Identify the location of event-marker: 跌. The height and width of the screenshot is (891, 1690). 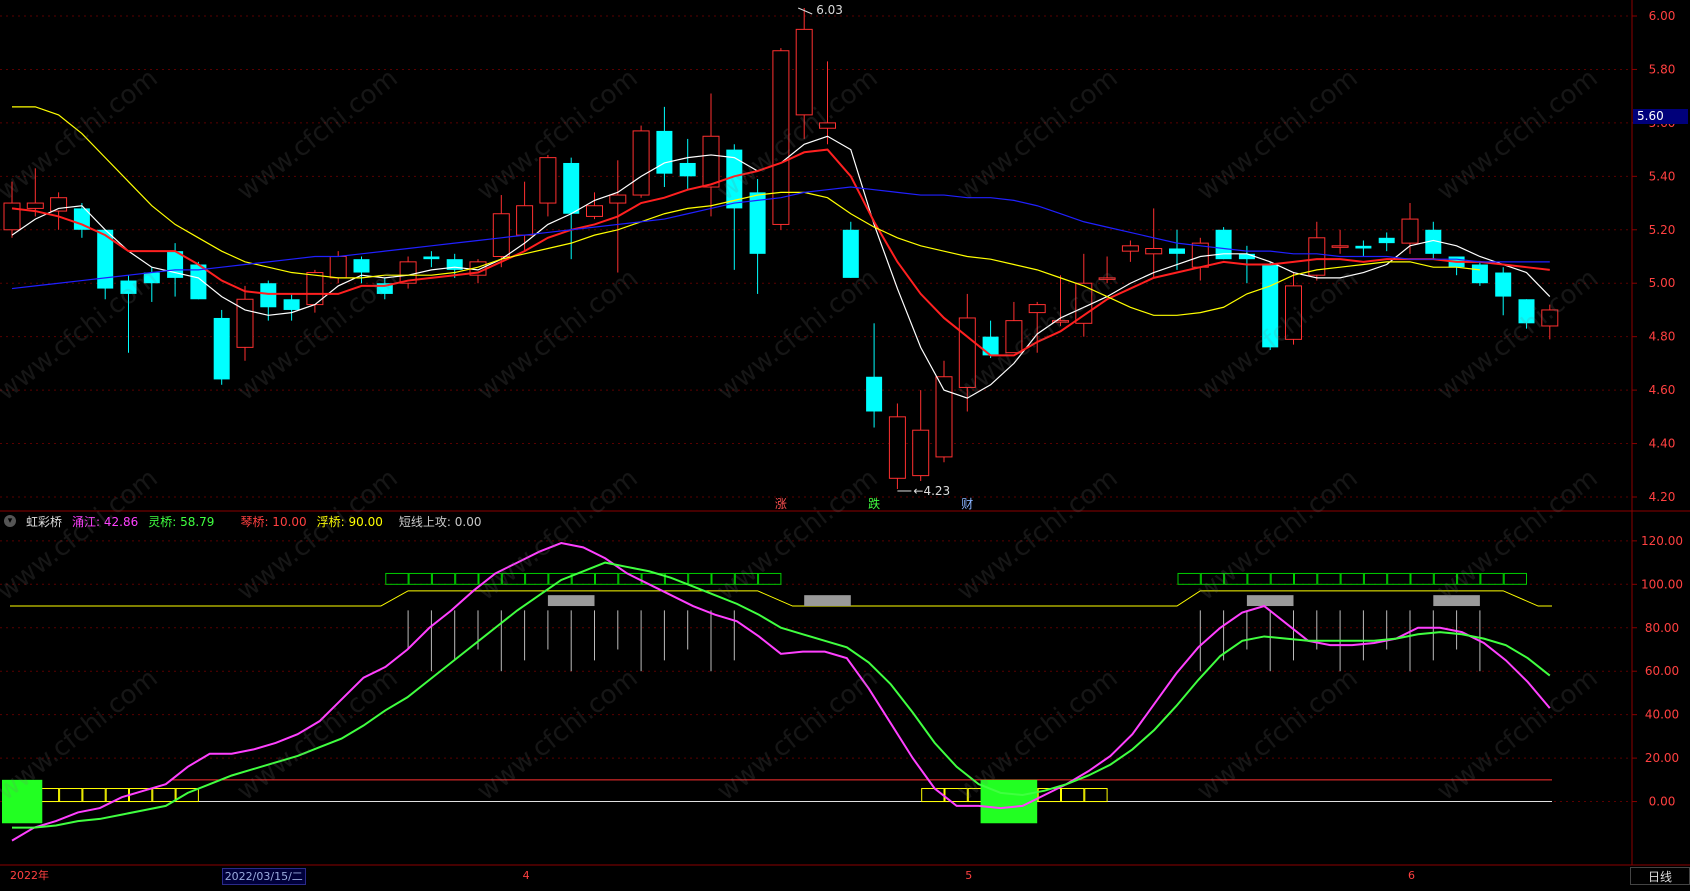
(874, 503).